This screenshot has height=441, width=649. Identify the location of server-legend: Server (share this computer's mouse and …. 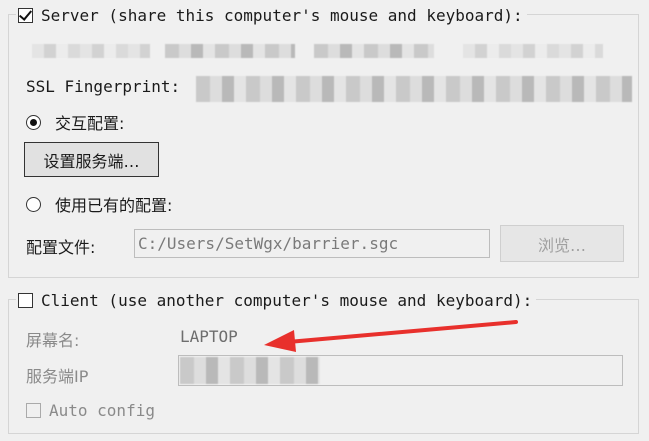
(271, 15).